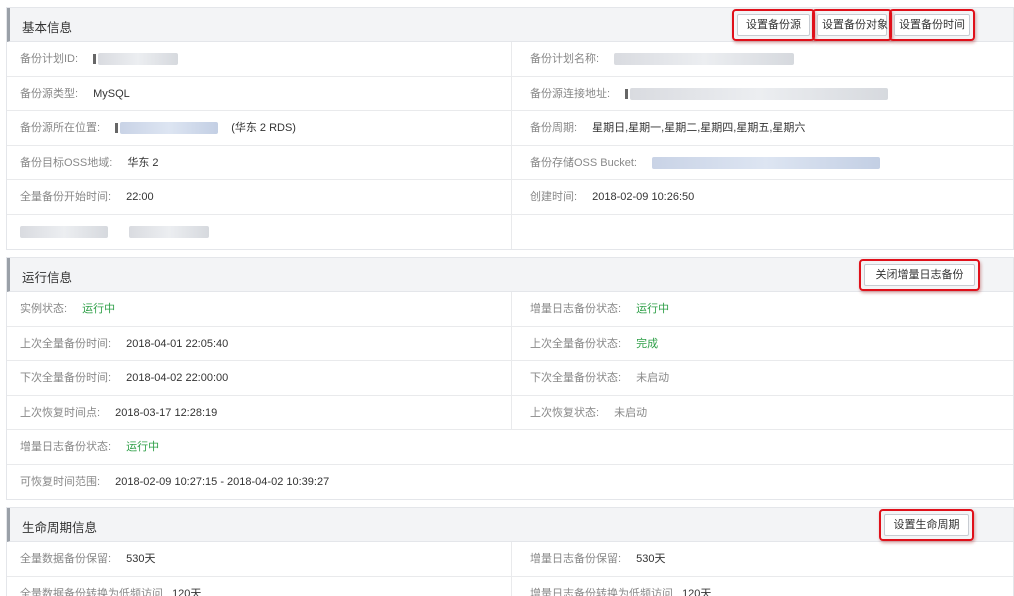 This screenshot has height=596, width=1014. What do you see at coordinates (510, 59) in the screenshot?
I see `basic-row-1: 备份计划ID: 备份计划名称:` at bounding box center [510, 59].